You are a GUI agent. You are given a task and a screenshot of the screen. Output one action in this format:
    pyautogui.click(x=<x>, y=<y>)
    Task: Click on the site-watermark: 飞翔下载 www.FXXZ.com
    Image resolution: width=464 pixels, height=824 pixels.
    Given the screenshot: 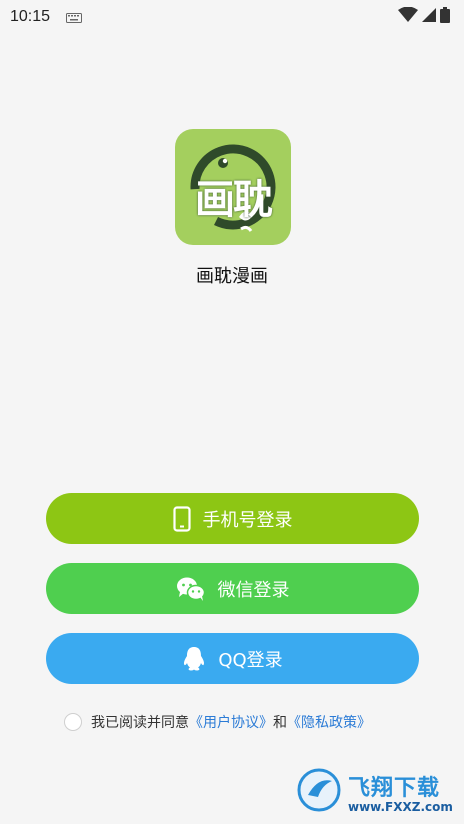 What is the action you would take?
    pyautogui.click(x=376, y=792)
    